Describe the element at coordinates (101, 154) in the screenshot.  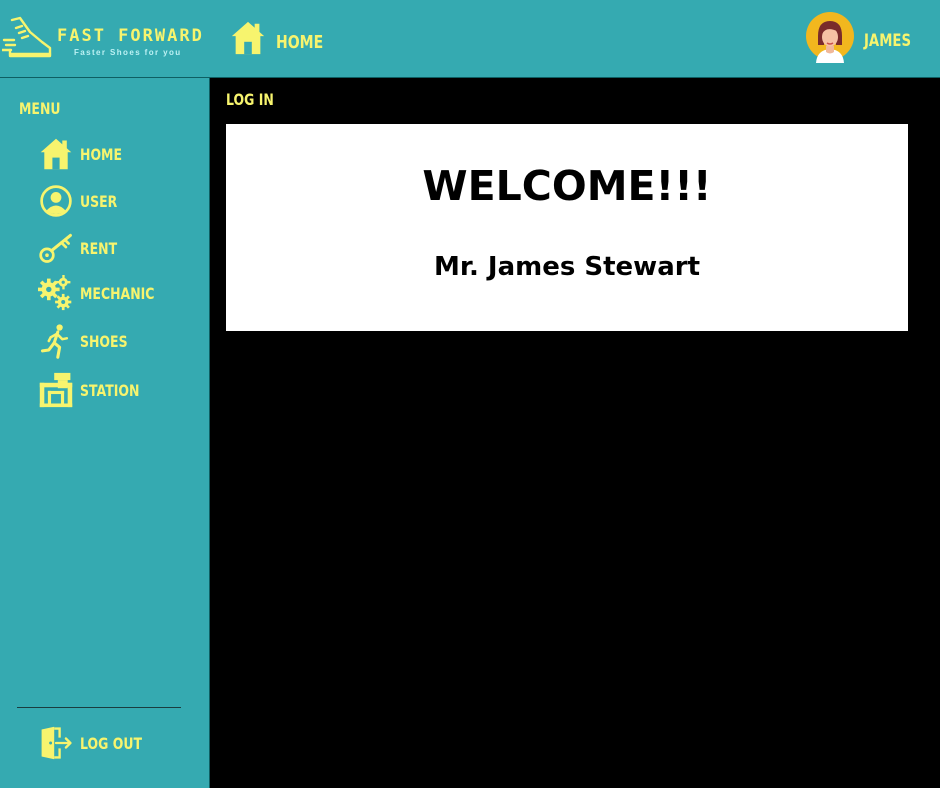
I see `sidebar-item-label: HOME` at that location.